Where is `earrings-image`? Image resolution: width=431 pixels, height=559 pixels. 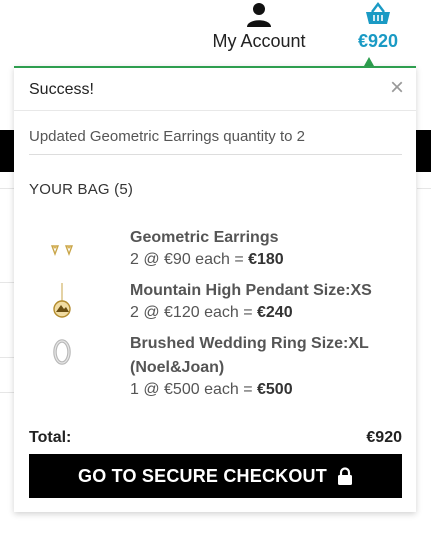 earrings-image is located at coordinates (62, 250).